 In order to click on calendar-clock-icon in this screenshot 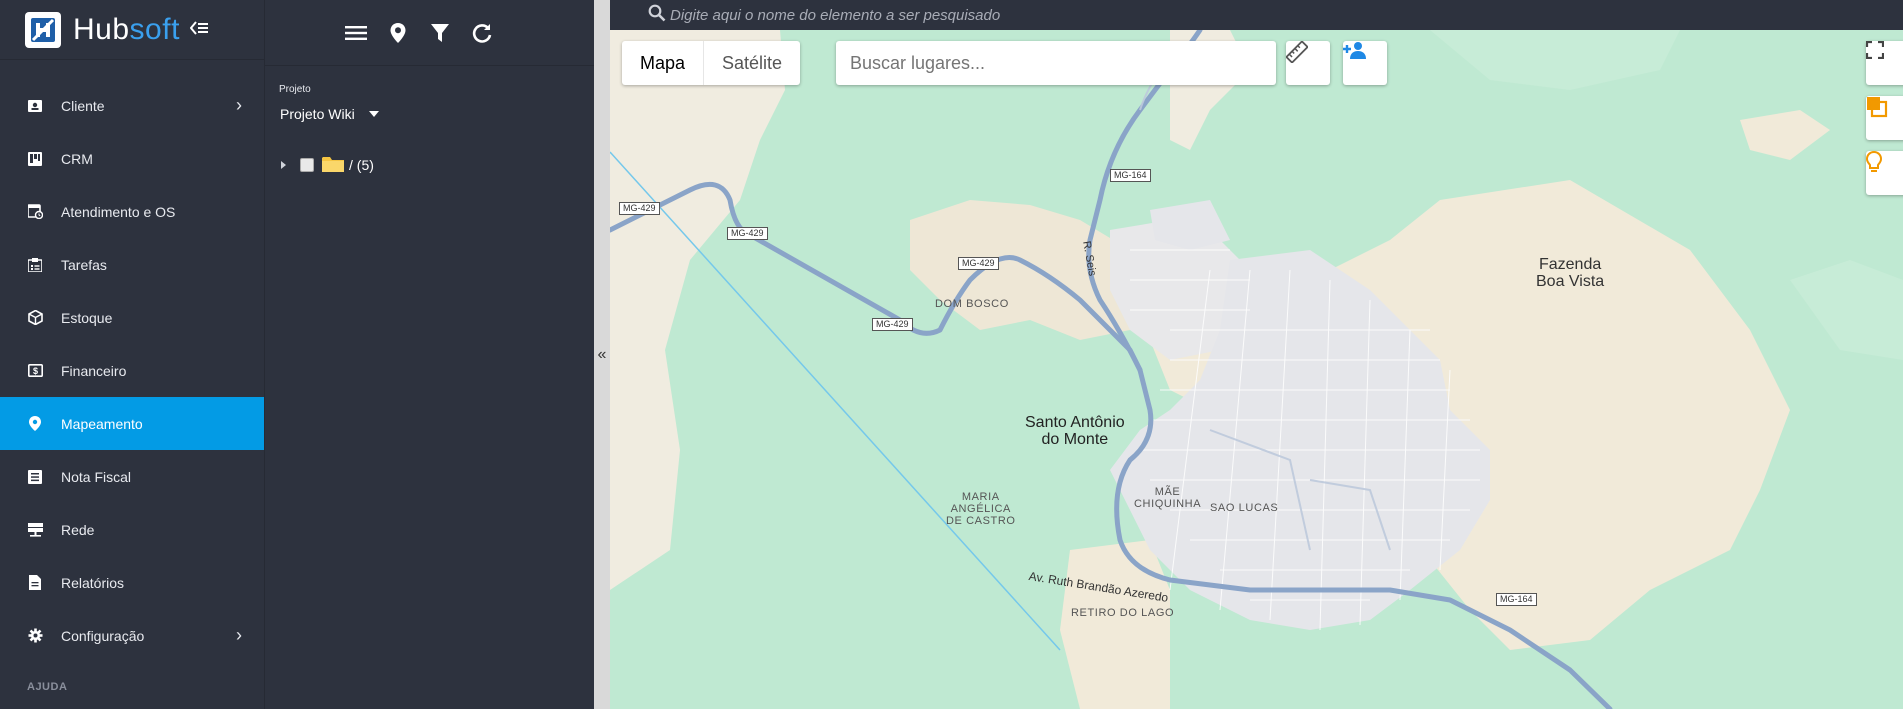, I will do `click(35, 212)`.